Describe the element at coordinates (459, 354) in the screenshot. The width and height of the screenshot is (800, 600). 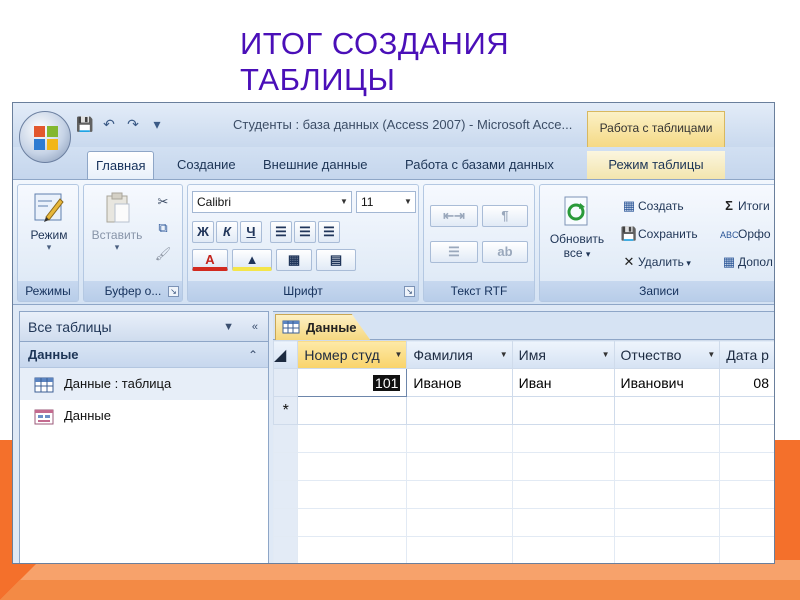
I see `column-header: Фамилия ▼` at that location.